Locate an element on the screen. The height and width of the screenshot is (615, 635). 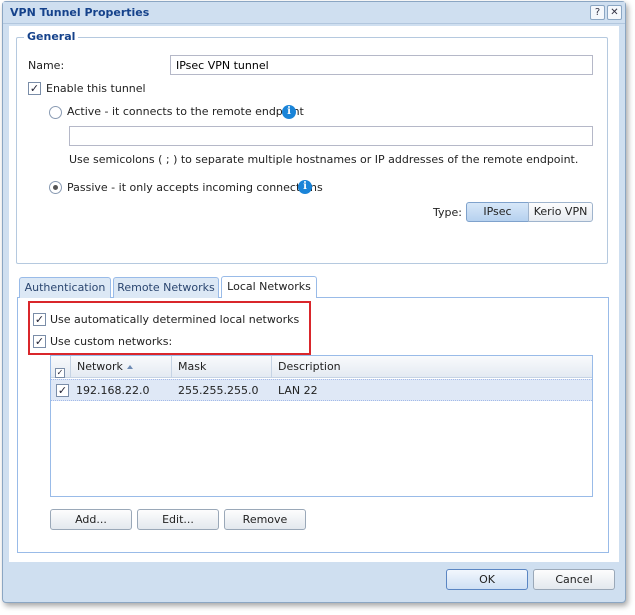
sort-ascending-icon is located at coordinates (129, 367).